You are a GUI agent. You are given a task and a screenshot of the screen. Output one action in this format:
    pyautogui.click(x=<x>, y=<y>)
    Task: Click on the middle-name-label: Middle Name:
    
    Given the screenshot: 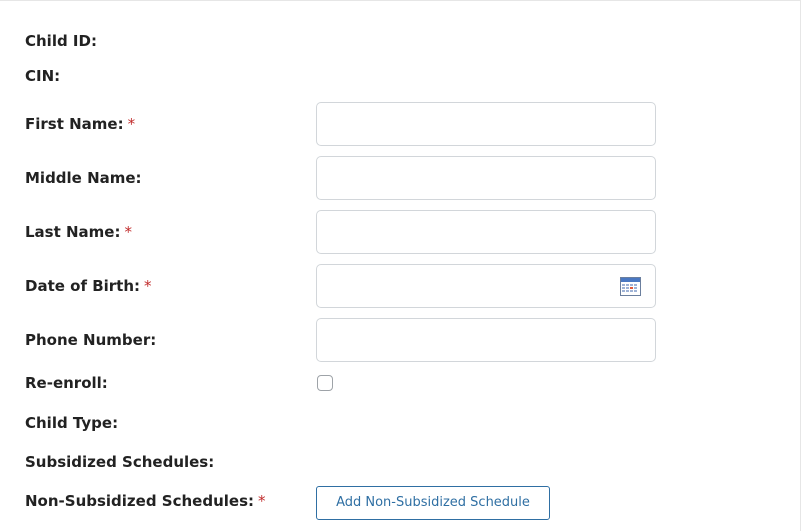 What is the action you would take?
    pyautogui.click(x=83, y=178)
    